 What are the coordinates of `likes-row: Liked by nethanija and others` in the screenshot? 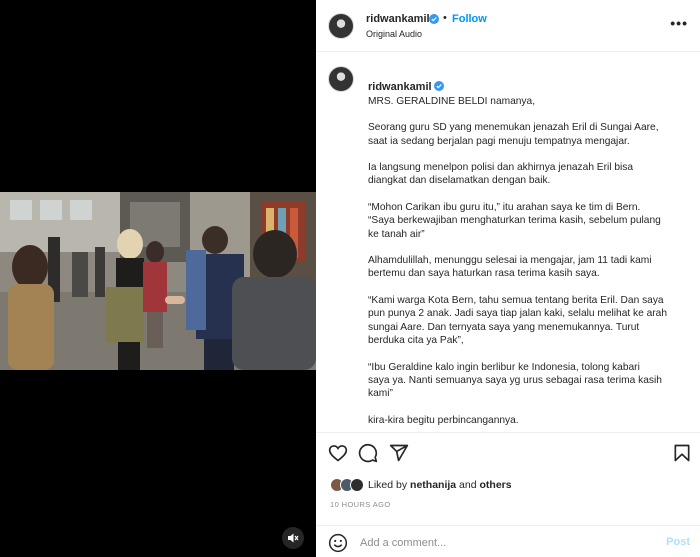 It's located at (421, 485).